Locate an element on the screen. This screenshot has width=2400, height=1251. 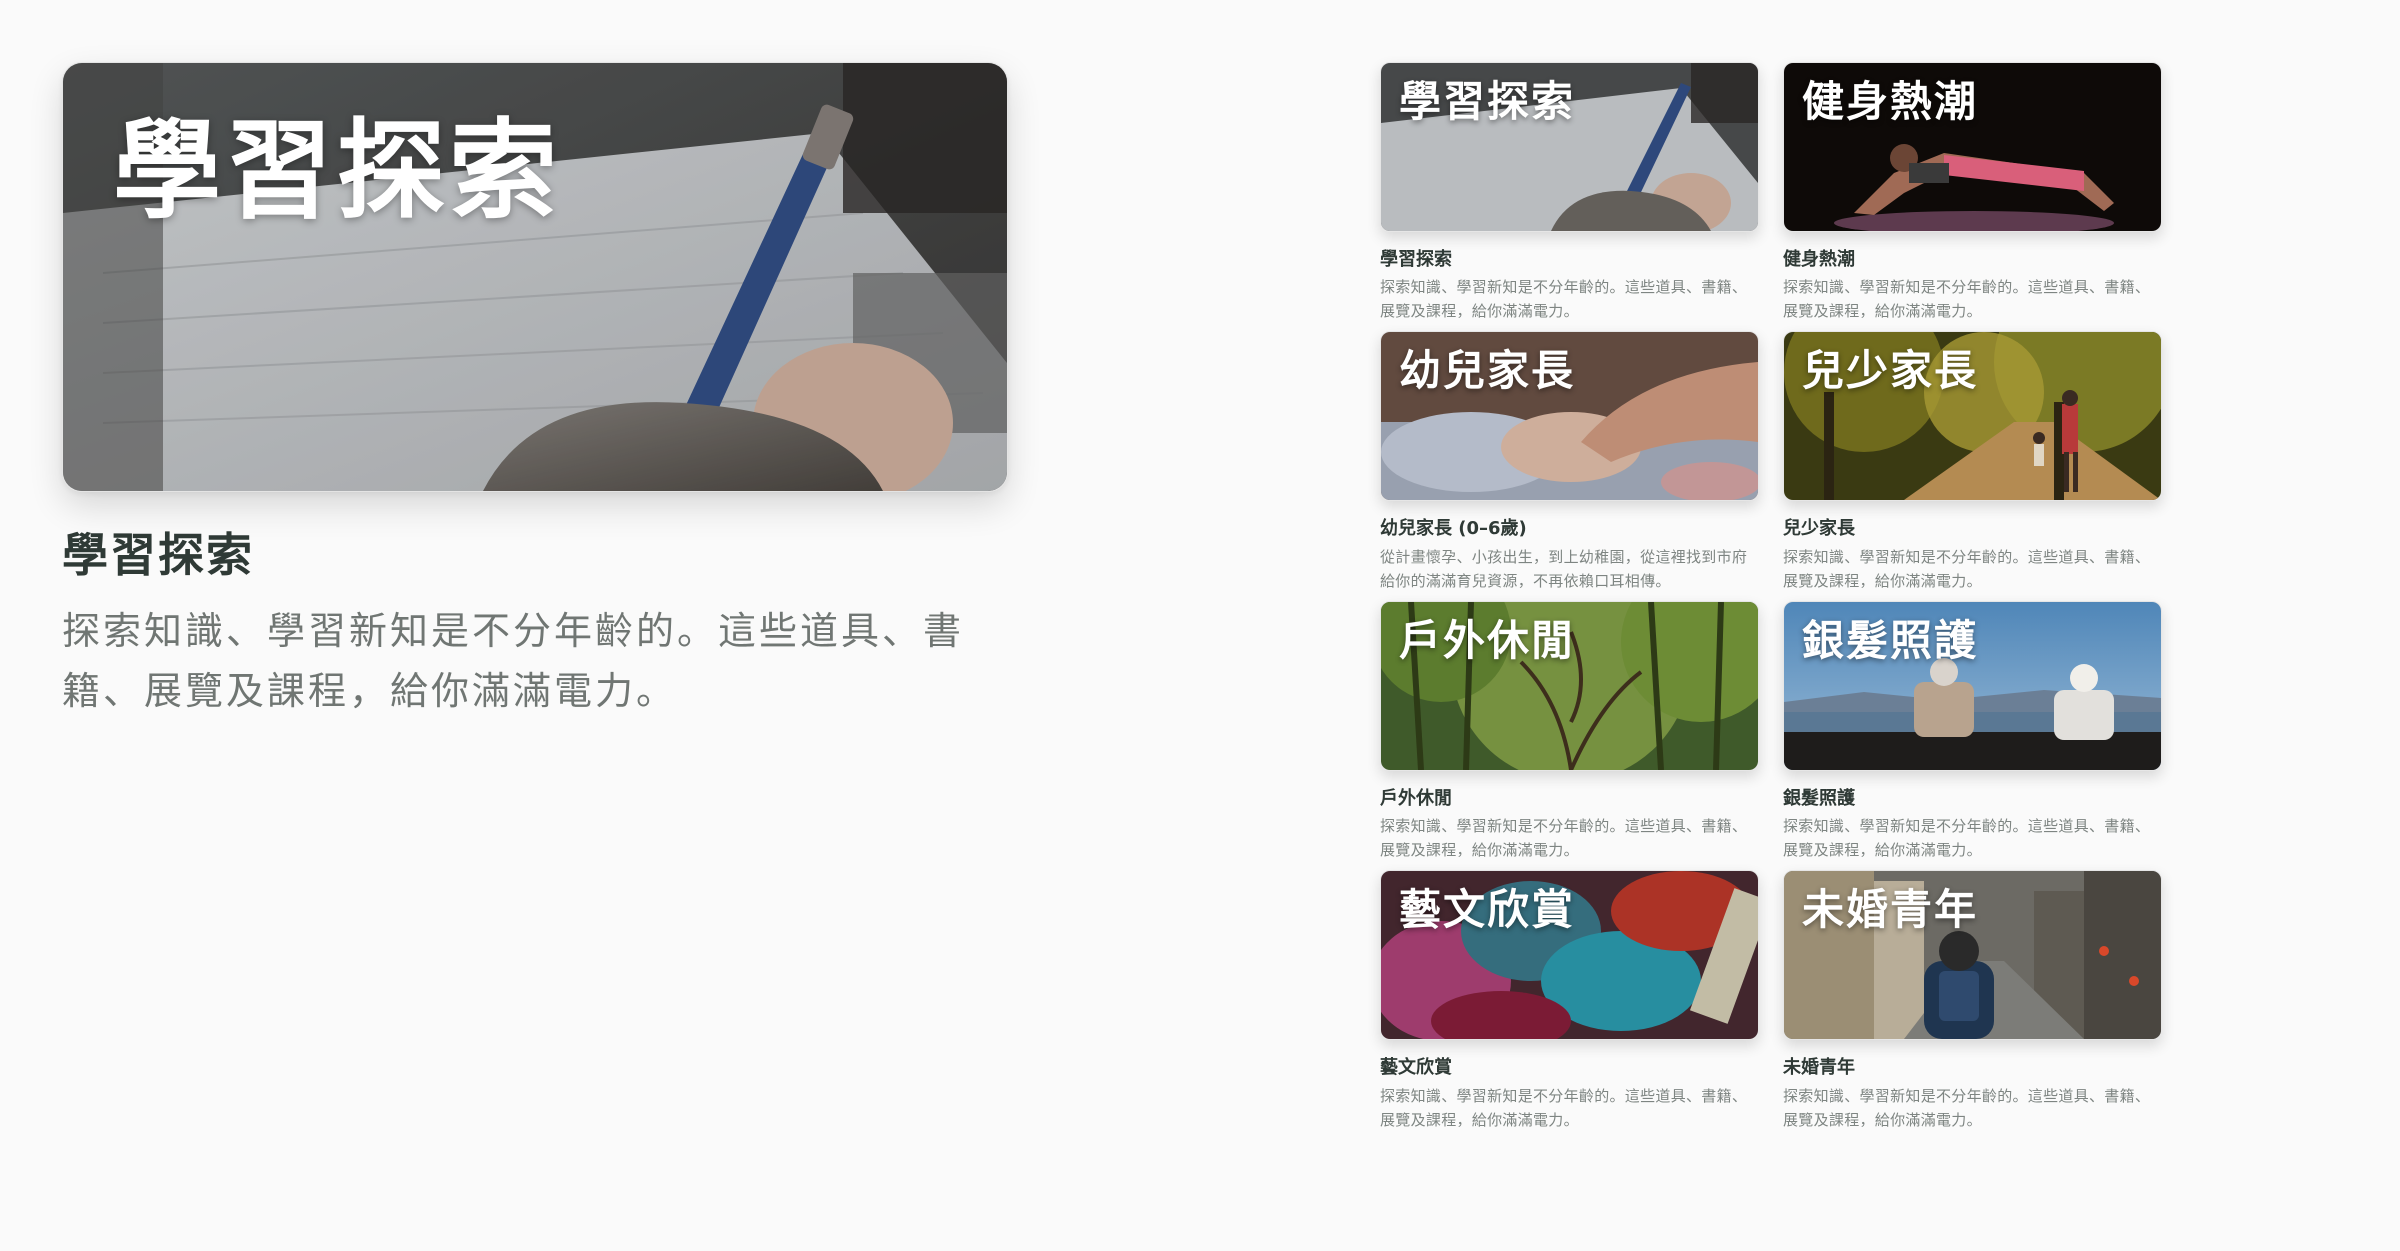
card-overlay-title: 學習探索 is located at coordinates (1487, 101).